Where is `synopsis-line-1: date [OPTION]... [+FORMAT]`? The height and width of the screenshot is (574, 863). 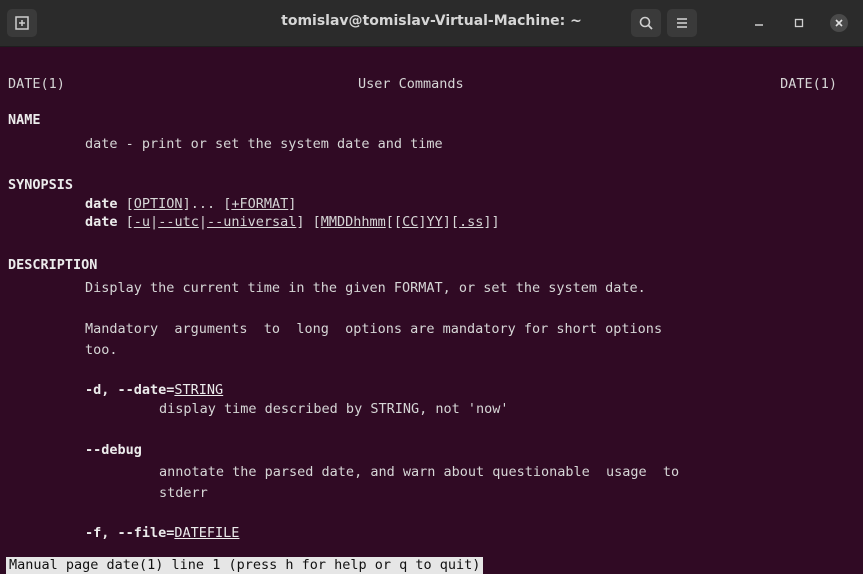
synopsis-line-1: date [OPTION]... [+FORMAT] is located at coordinates (191, 204).